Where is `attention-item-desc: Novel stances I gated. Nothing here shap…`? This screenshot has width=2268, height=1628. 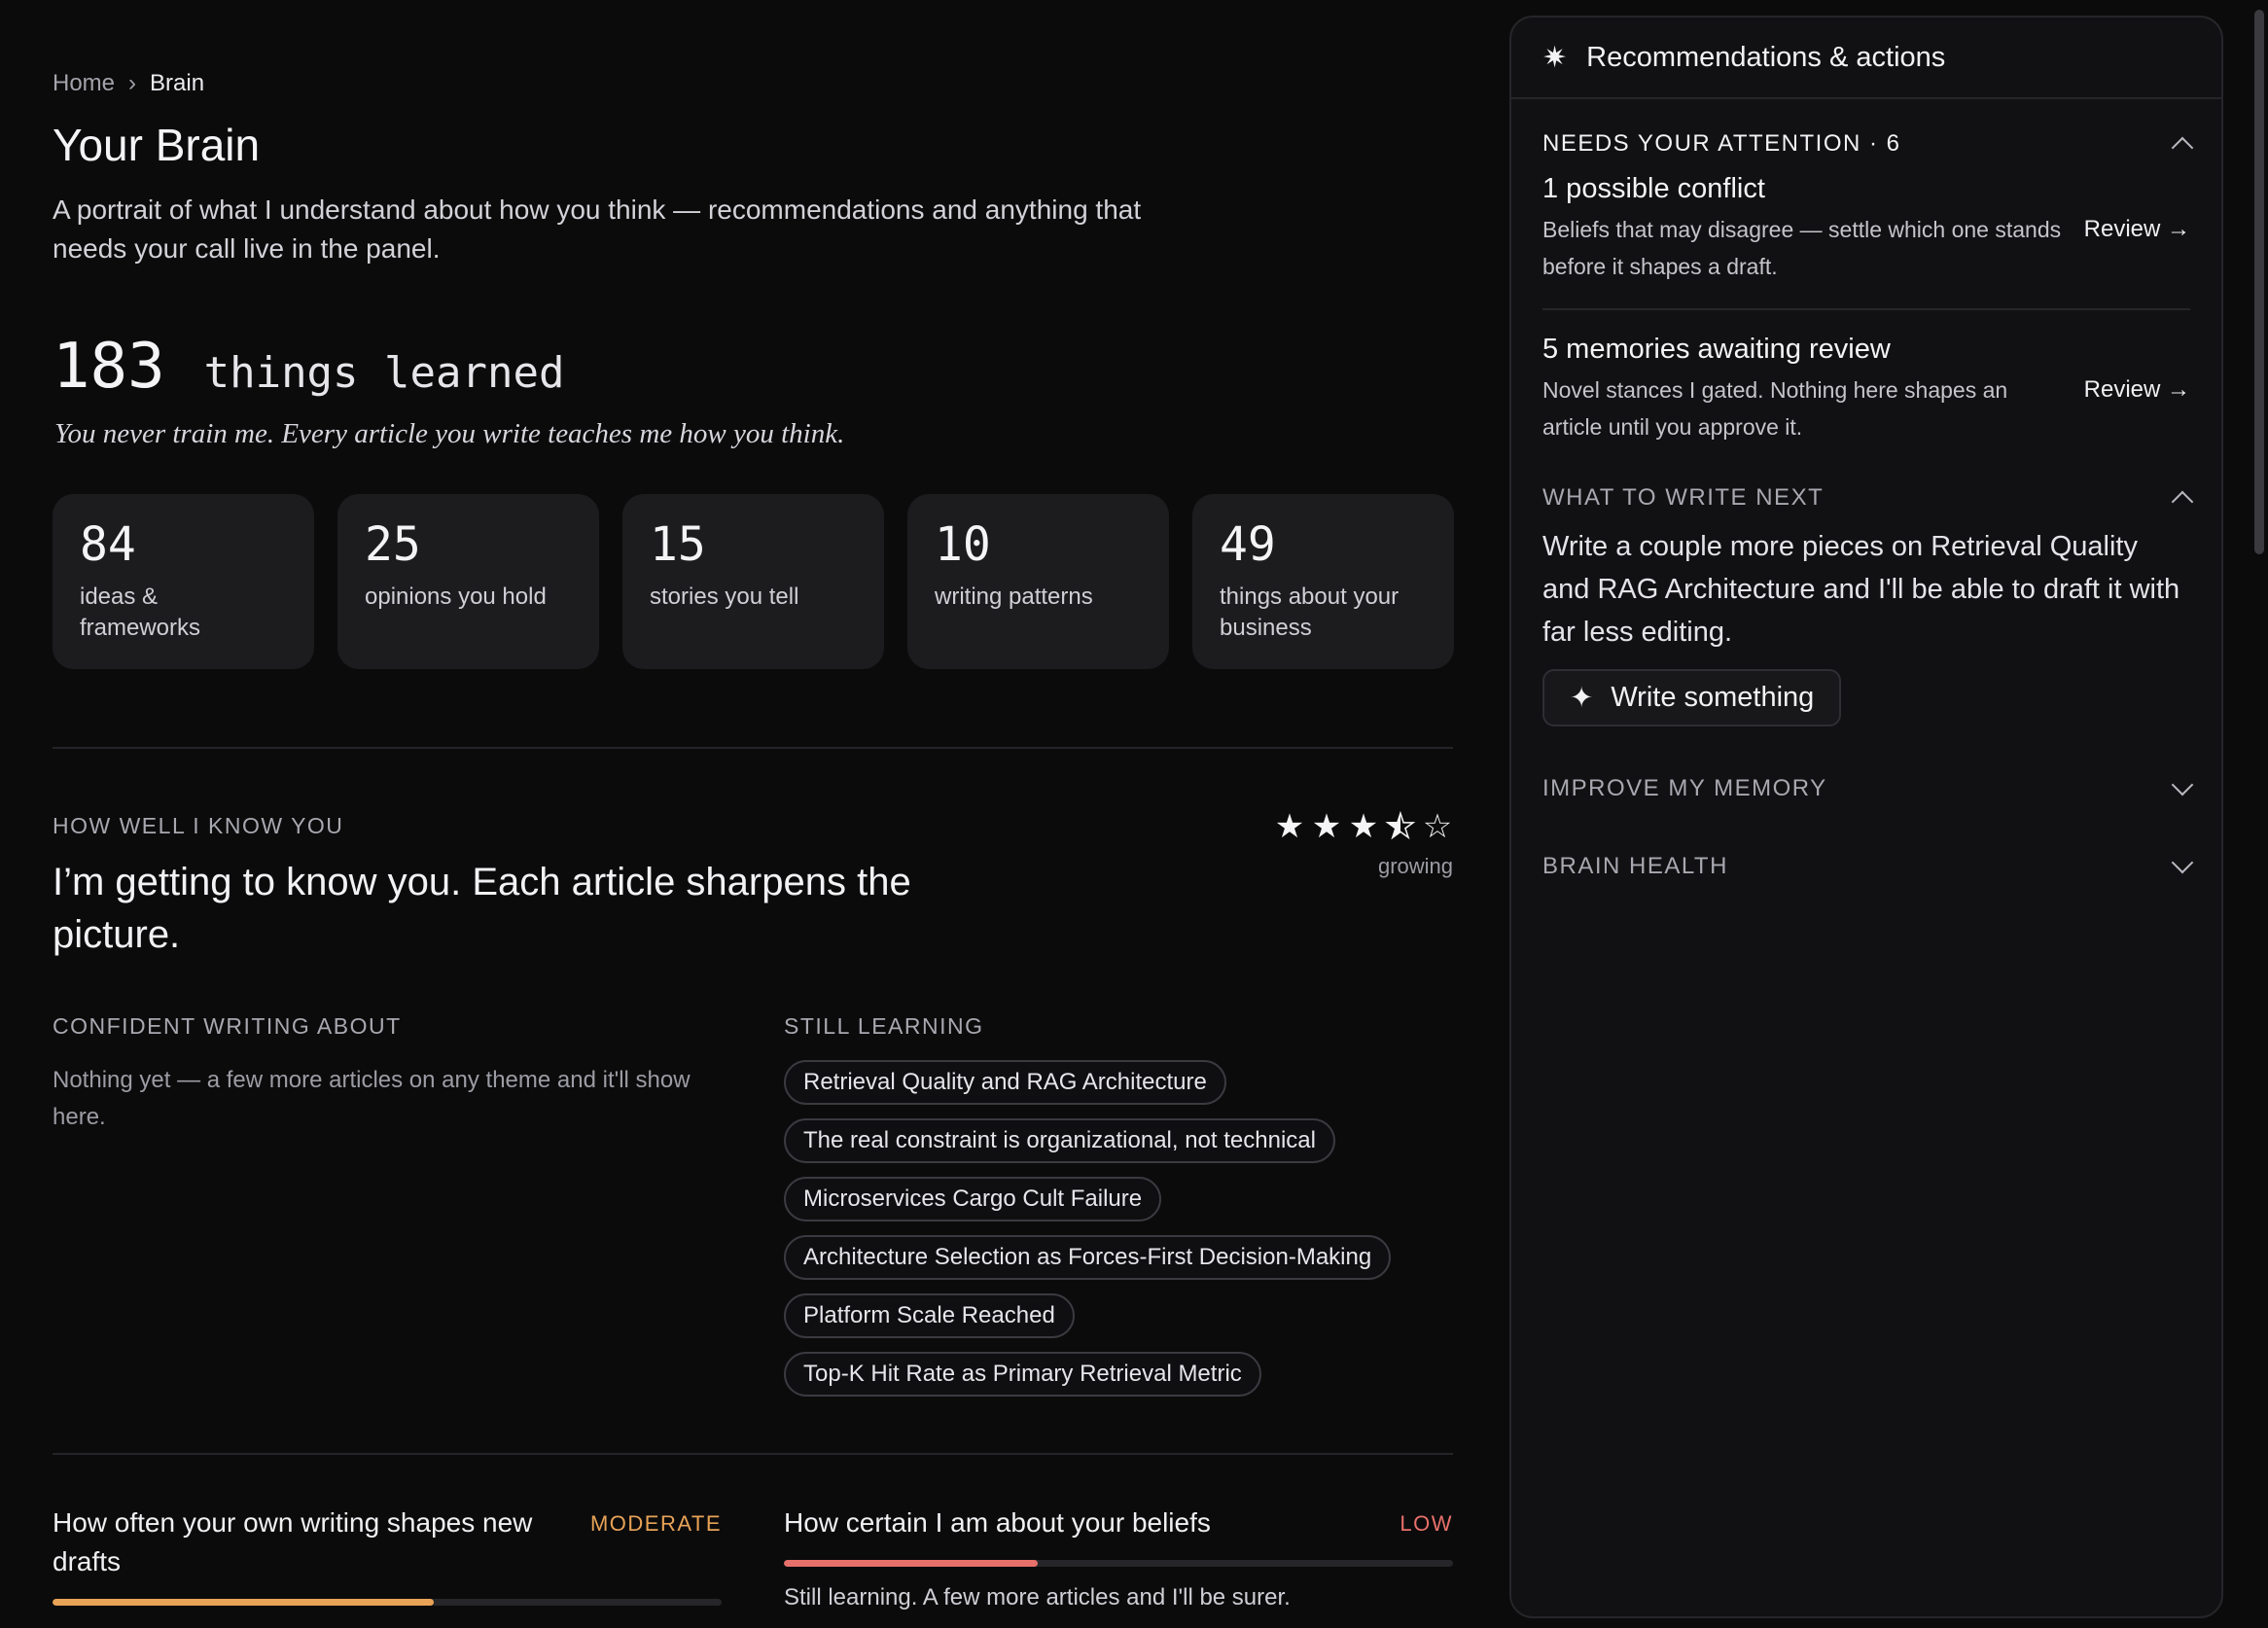
attention-item-desc: Novel stances I gated. Nothing here shap… is located at coordinates (1775, 408).